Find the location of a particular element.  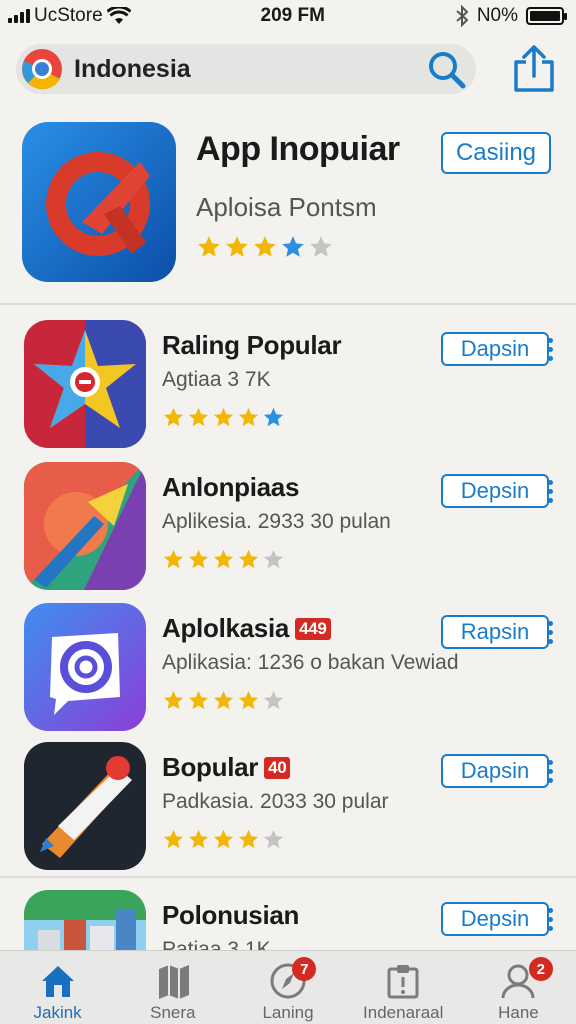

browser-logo-icon is located at coordinates (42, 69).